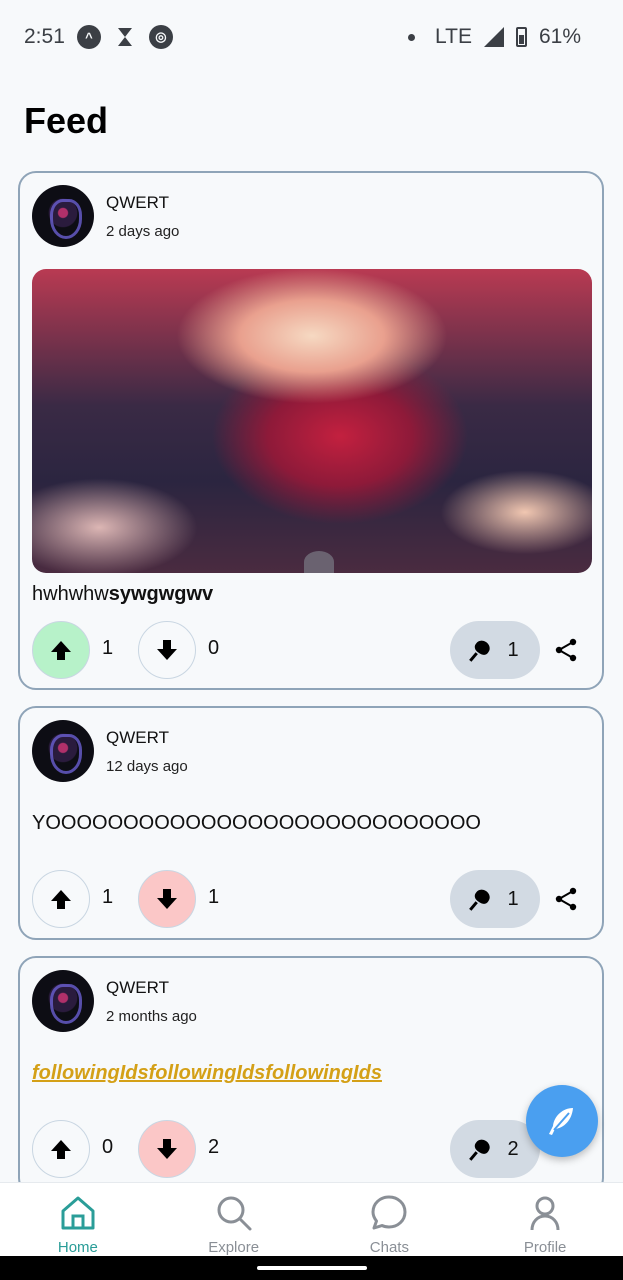 Image resolution: width=623 pixels, height=1280 pixels. What do you see at coordinates (312, 650) in the screenshot?
I see `post-actions: 1 0 1` at bounding box center [312, 650].